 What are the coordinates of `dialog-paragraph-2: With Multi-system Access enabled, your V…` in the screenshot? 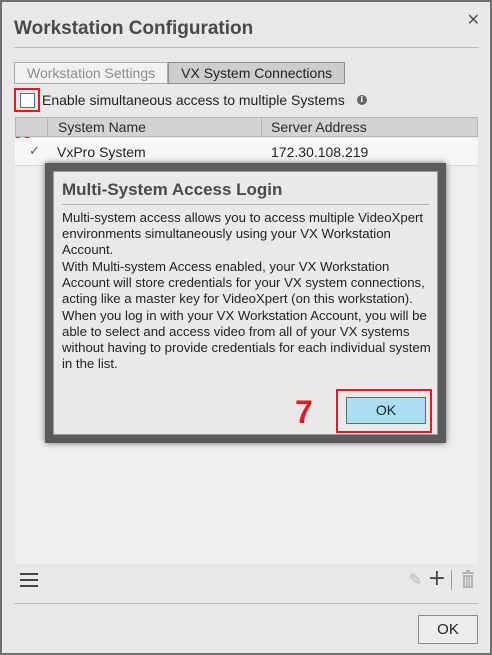 It's located at (246, 315).